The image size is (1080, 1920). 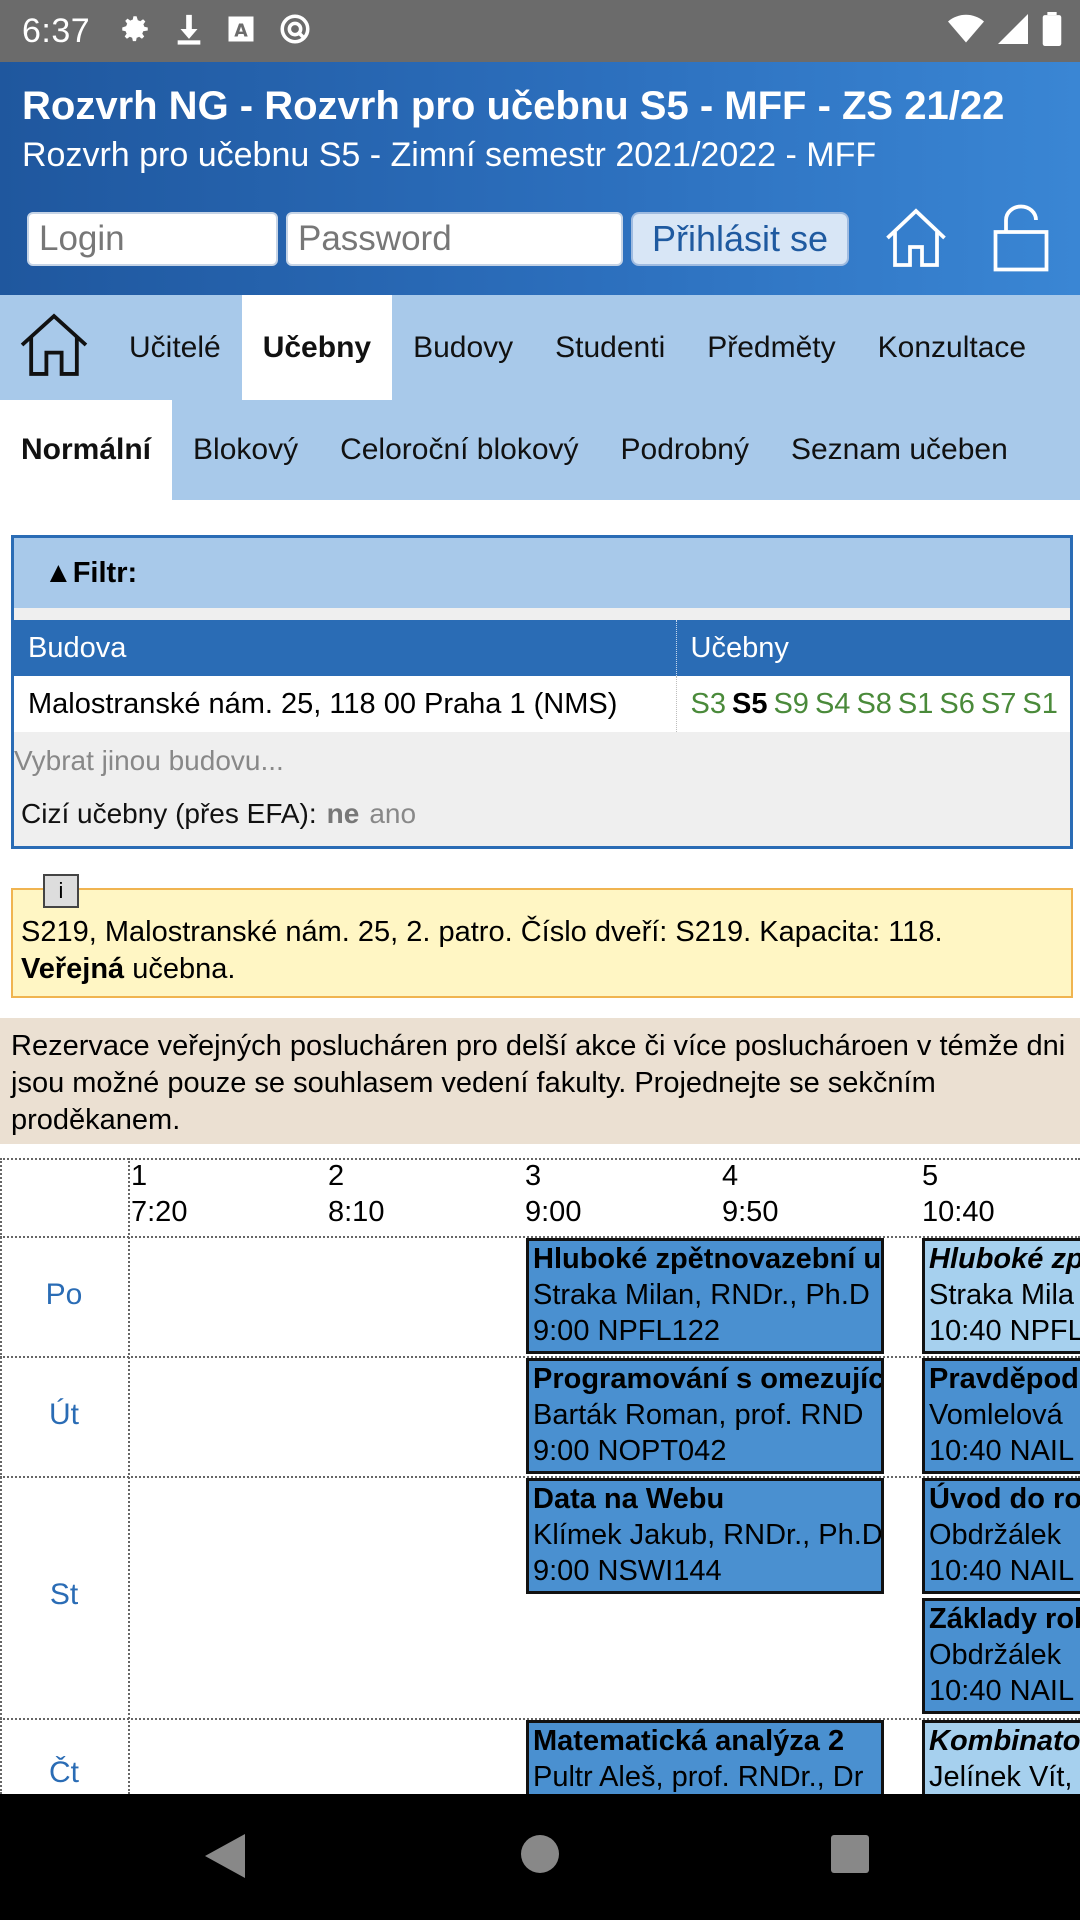 What do you see at coordinates (750, 1194) in the screenshot?
I see `slot-header-4: 4 9:50` at bounding box center [750, 1194].